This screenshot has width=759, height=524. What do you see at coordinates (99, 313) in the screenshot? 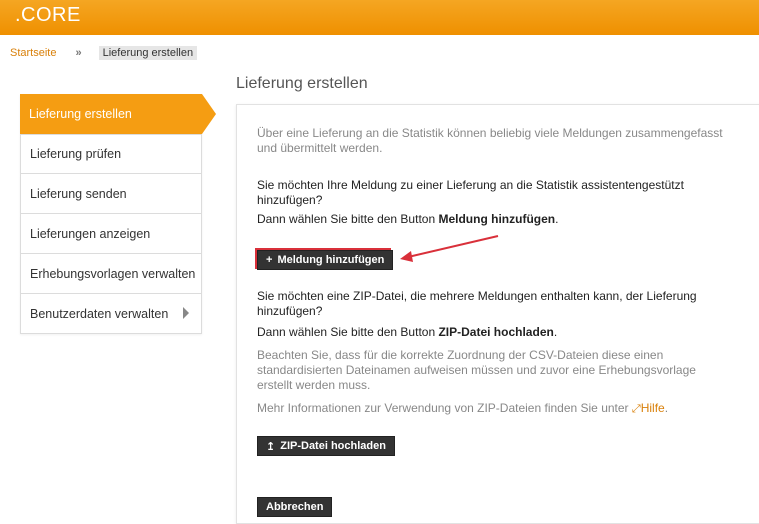
I see `sidebar-item-label: Benutzerdaten verwalten` at bounding box center [99, 313].